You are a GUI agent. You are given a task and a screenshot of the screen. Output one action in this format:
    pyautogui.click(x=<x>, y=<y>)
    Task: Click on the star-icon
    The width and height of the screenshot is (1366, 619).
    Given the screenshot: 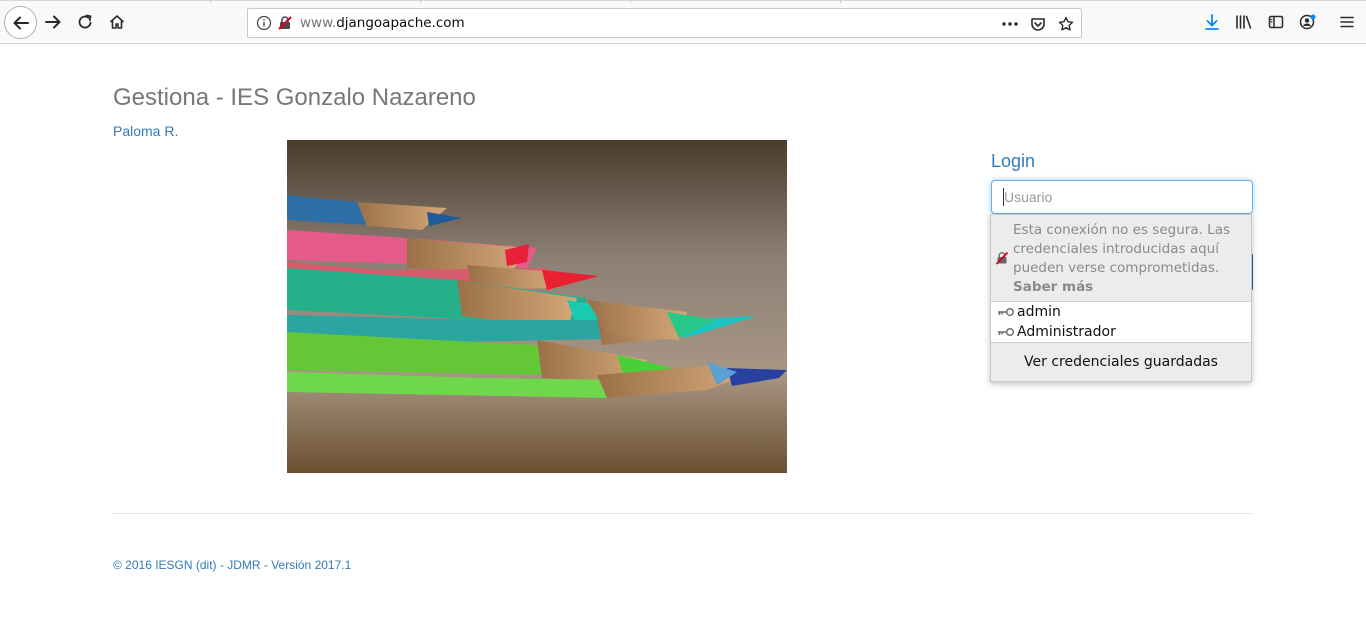 What is the action you would take?
    pyautogui.click(x=1066, y=23)
    